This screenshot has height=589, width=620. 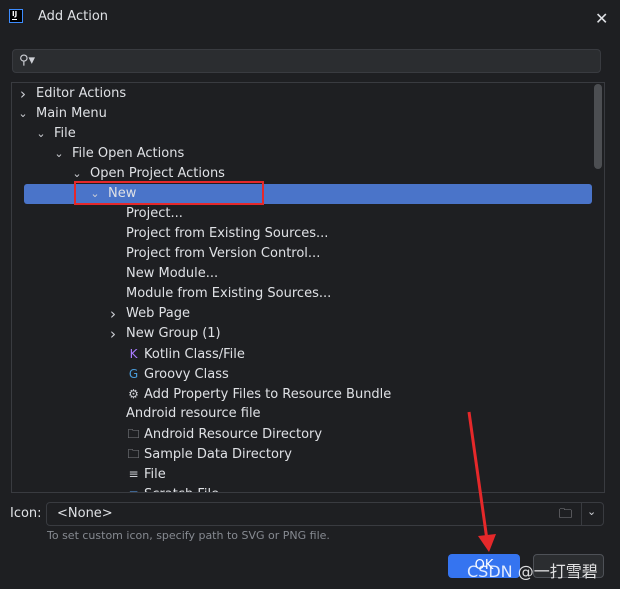 I want to click on tree-item-label: Android resource file, so click(x=193, y=414).